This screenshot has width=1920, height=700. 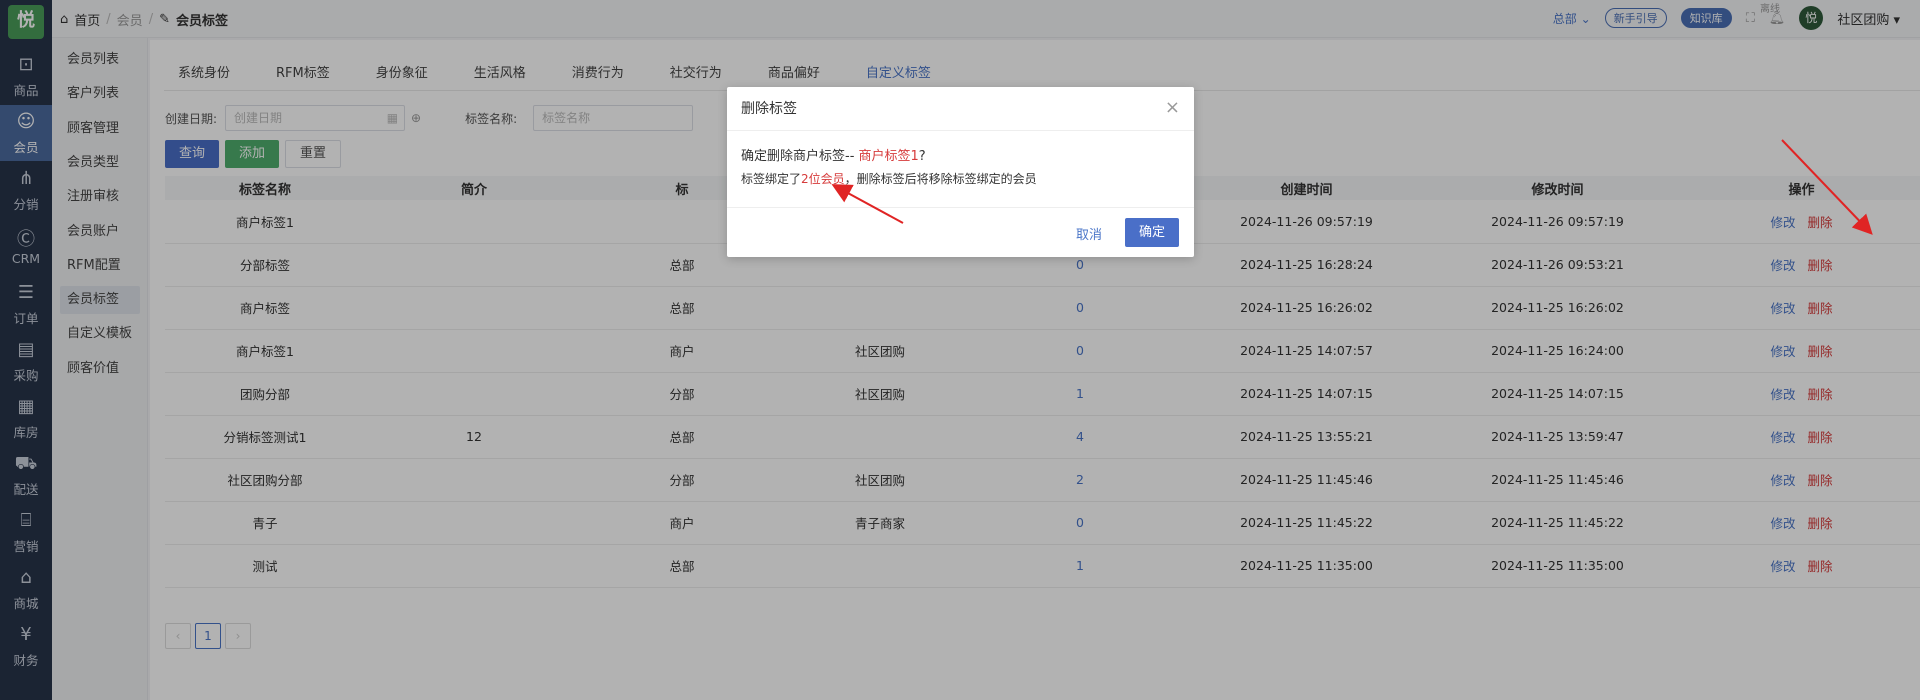 I want to click on confirm-prefix: 确定删除商户标签--, so click(x=800, y=156).